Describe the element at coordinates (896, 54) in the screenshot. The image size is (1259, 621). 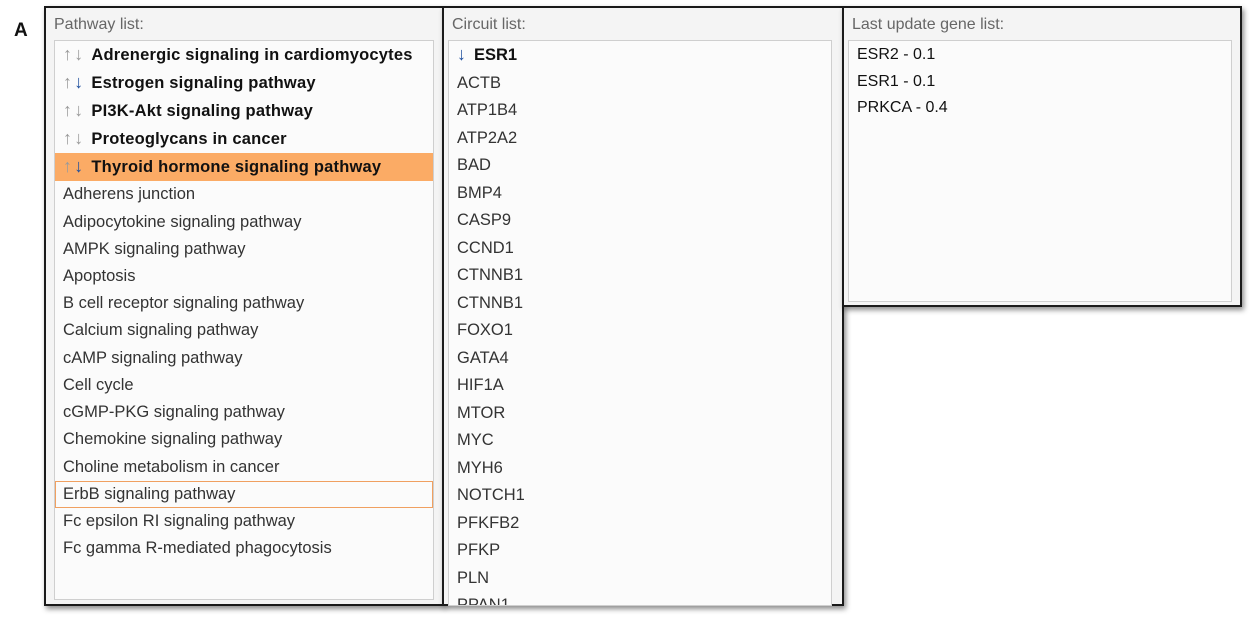
I see `update-gene-item: ESR2 - 0.1` at that location.